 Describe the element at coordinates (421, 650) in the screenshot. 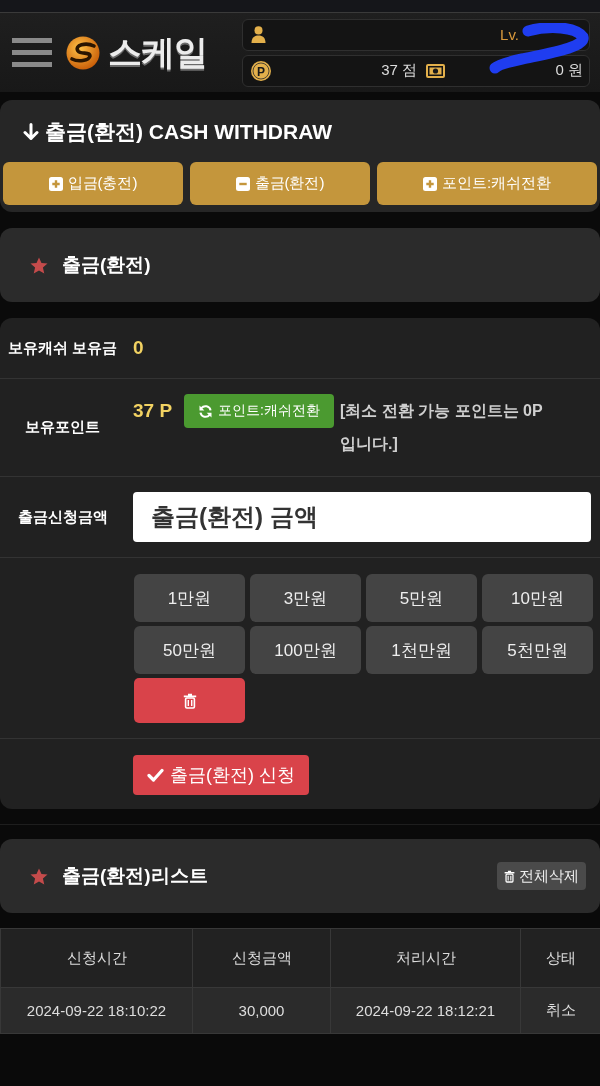

I see `amount-button: 1천만원` at that location.